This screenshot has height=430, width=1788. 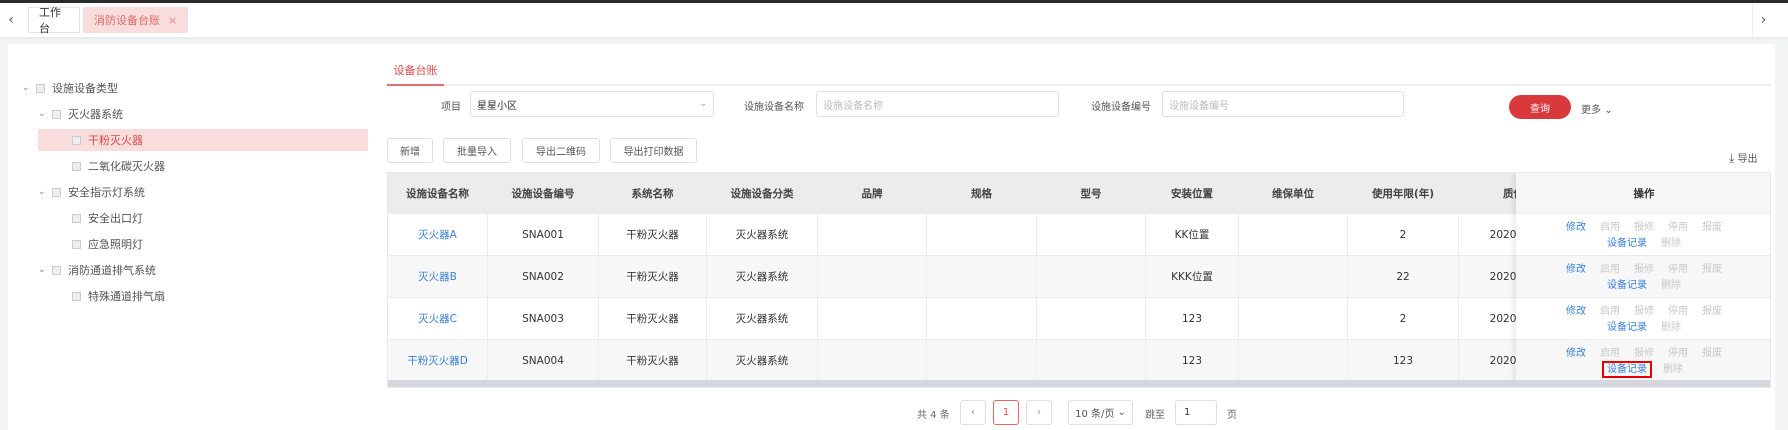 I want to click on tree-node: ⌄ 设施设备类型, so click(x=195, y=88).